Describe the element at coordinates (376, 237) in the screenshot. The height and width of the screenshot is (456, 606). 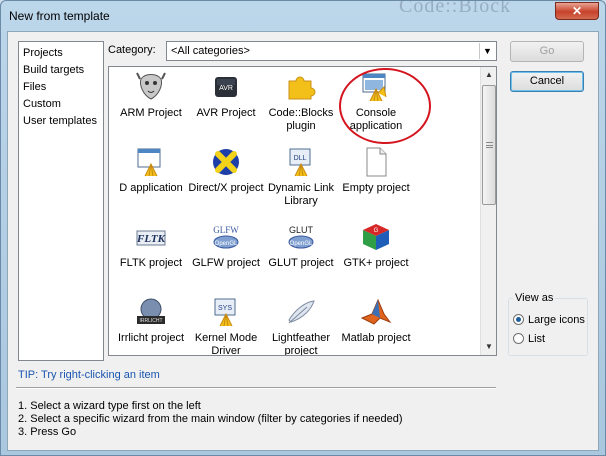
I see `gtk-cube-icon: G` at that location.